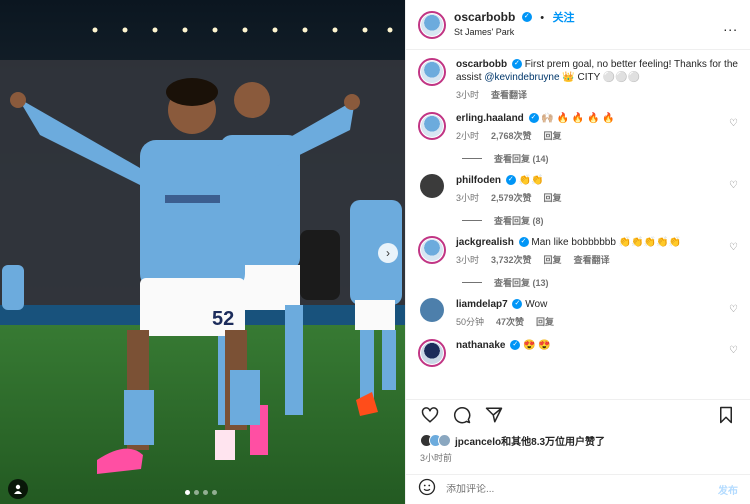 This screenshot has height=504, width=750. What do you see at coordinates (468, 95) in the screenshot?
I see `caption-time: 3小时` at bounding box center [468, 95].